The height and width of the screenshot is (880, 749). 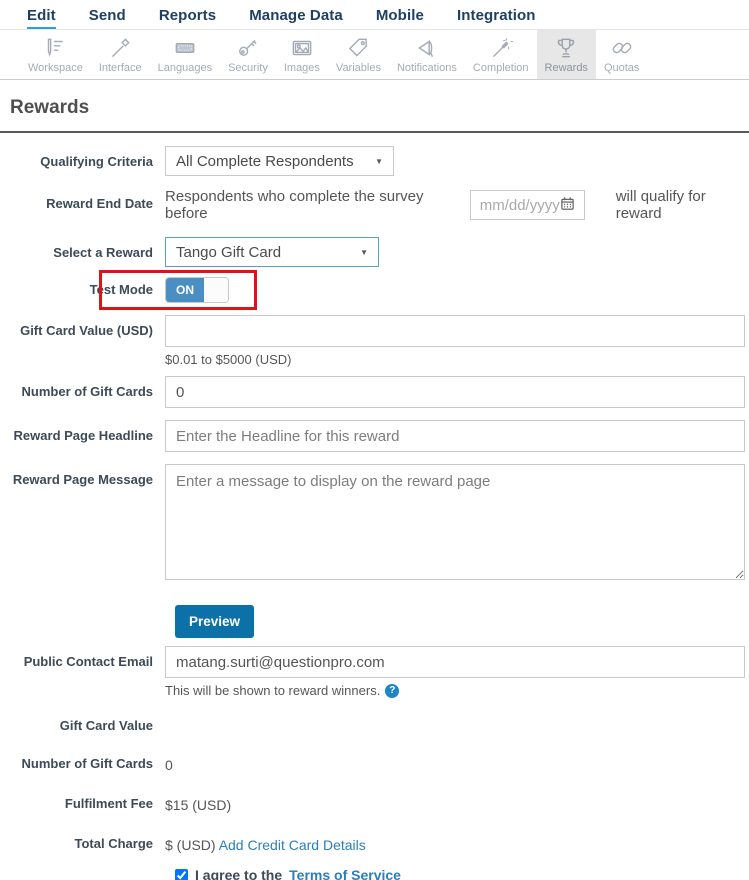 What do you see at coordinates (455, 331) in the screenshot?
I see `gift-card-value-input` at bounding box center [455, 331].